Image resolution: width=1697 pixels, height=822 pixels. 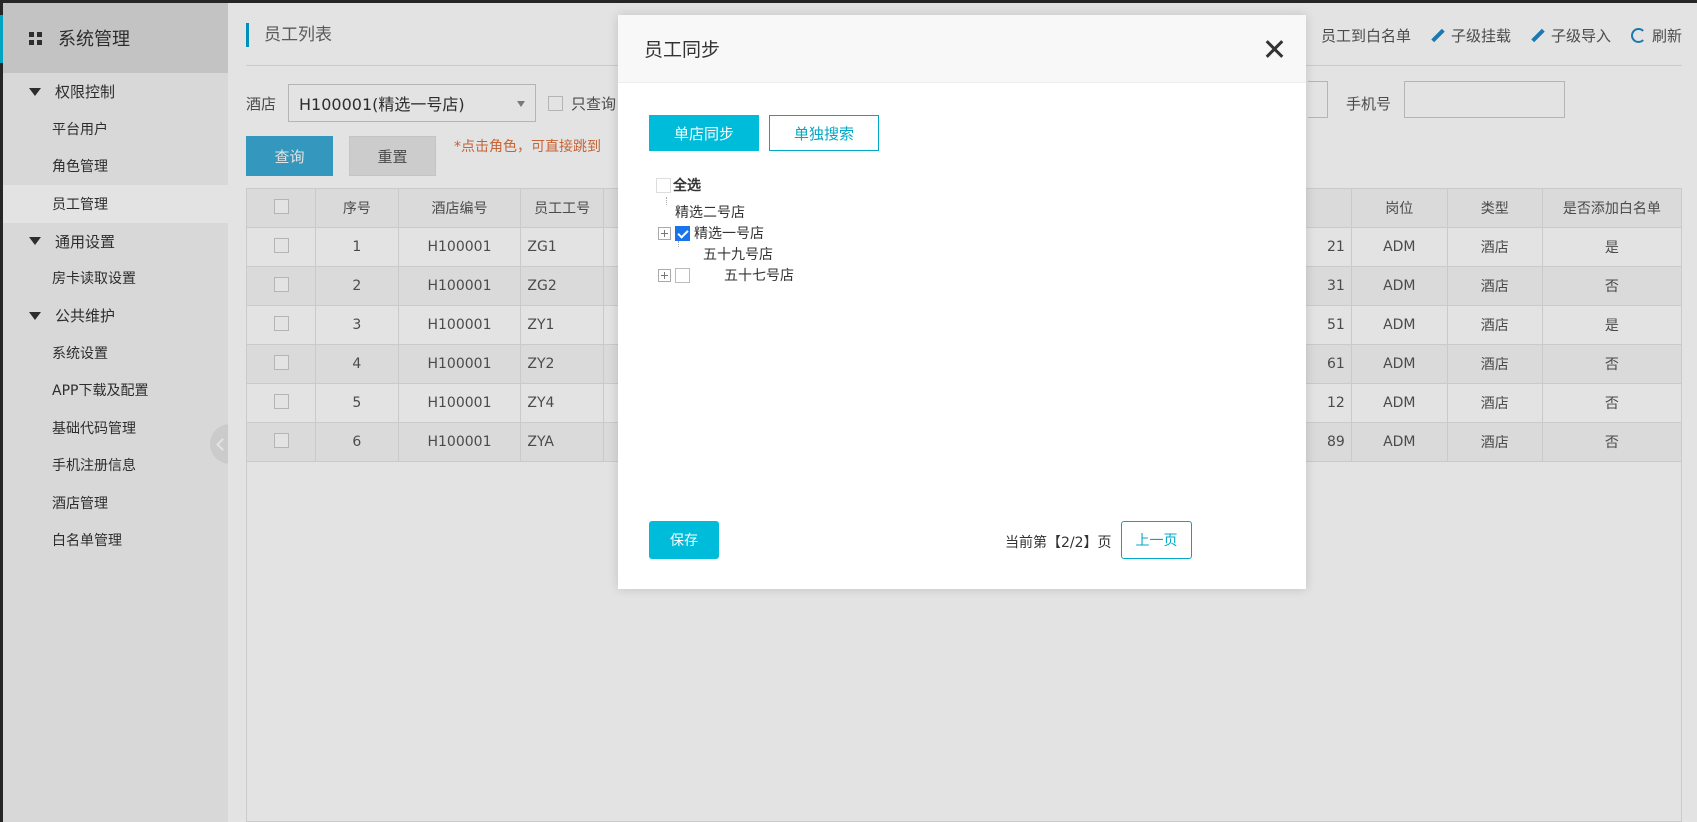 What do you see at coordinates (824, 133) in the screenshot?
I see `tab-single-search: 单独搜索` at bounding box center [824, 133].